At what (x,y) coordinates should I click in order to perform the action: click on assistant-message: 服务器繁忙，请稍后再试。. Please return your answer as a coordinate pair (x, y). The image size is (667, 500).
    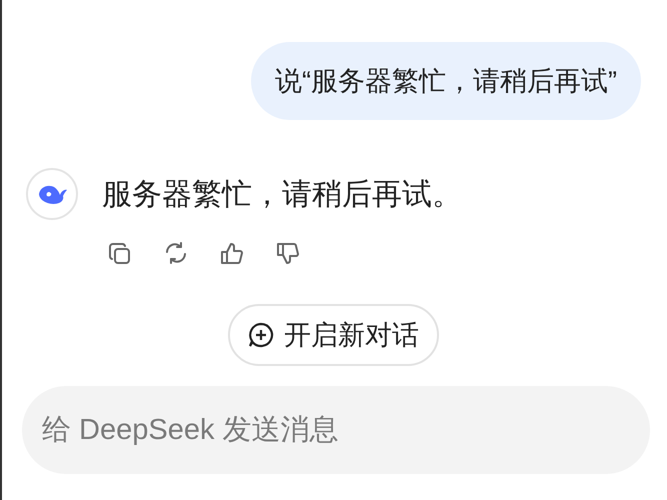
    Looking at the image, I should click on (282, 194).